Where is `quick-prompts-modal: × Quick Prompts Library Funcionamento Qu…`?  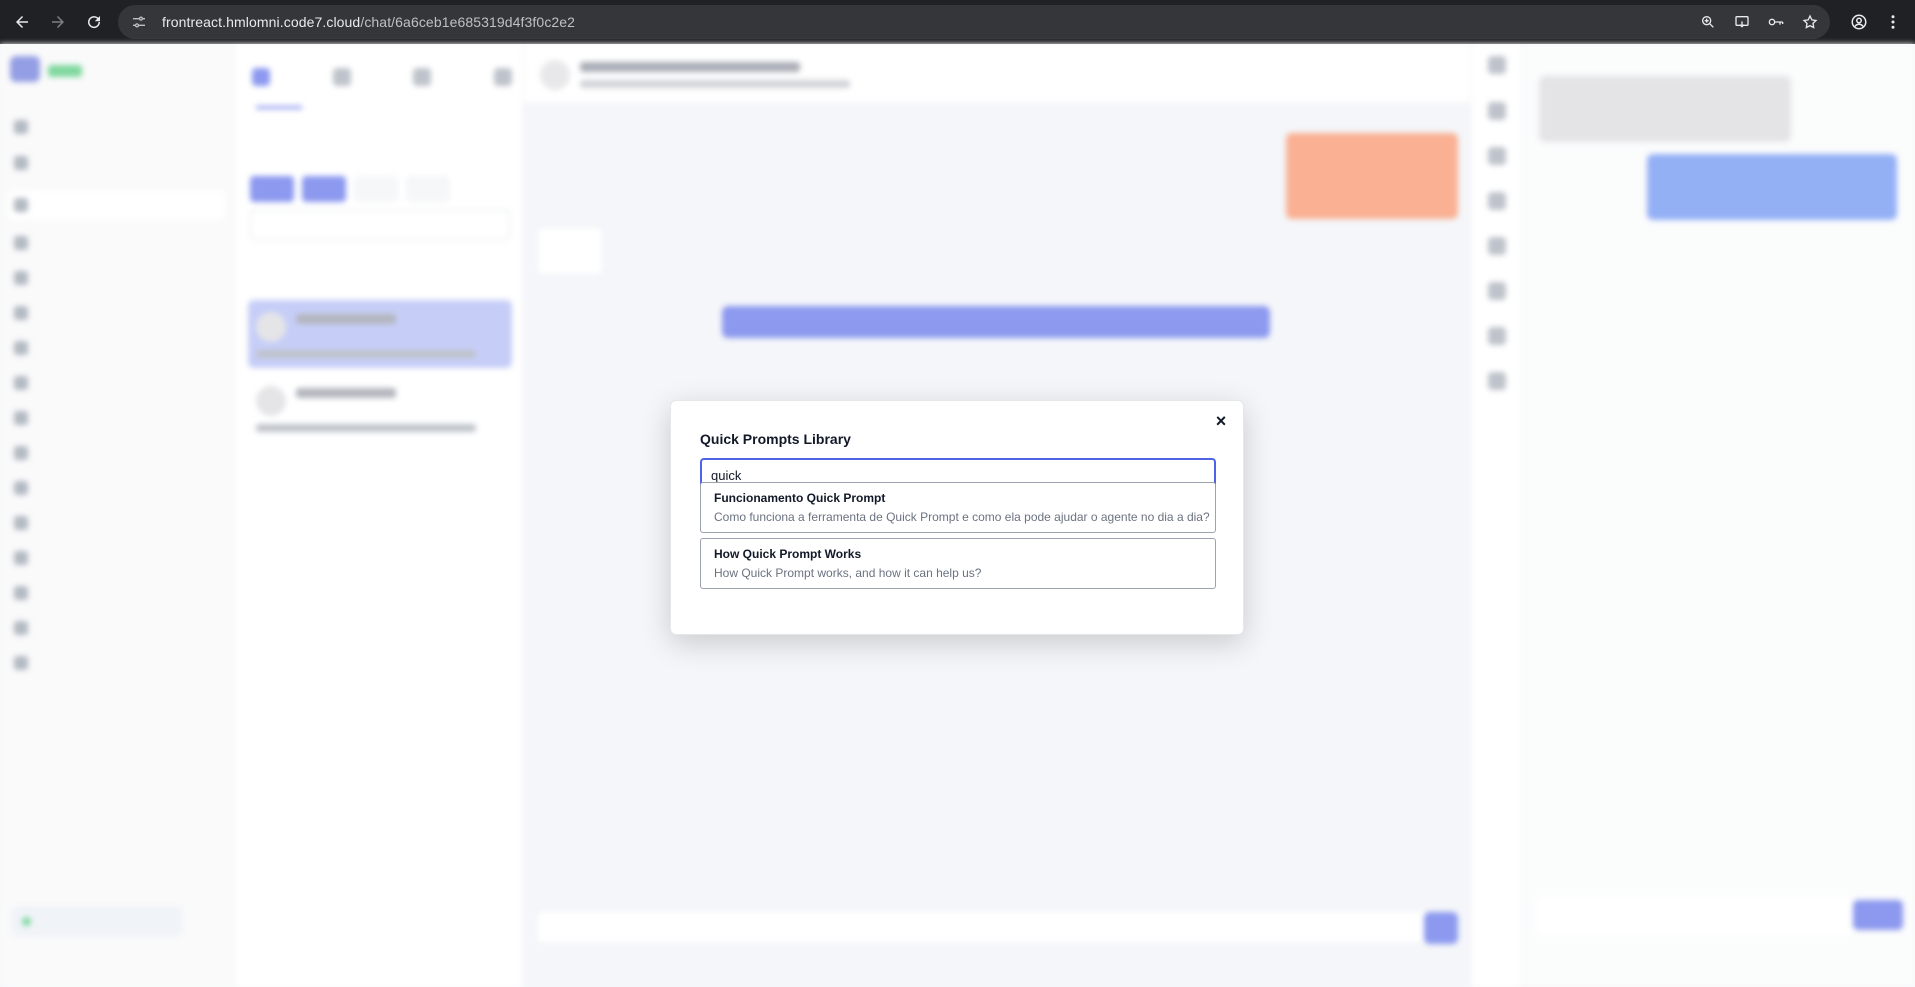 quick-prompts-modal: × Quick Prompts Library Funcionamento Qu… is located at coordinates (957, 517).